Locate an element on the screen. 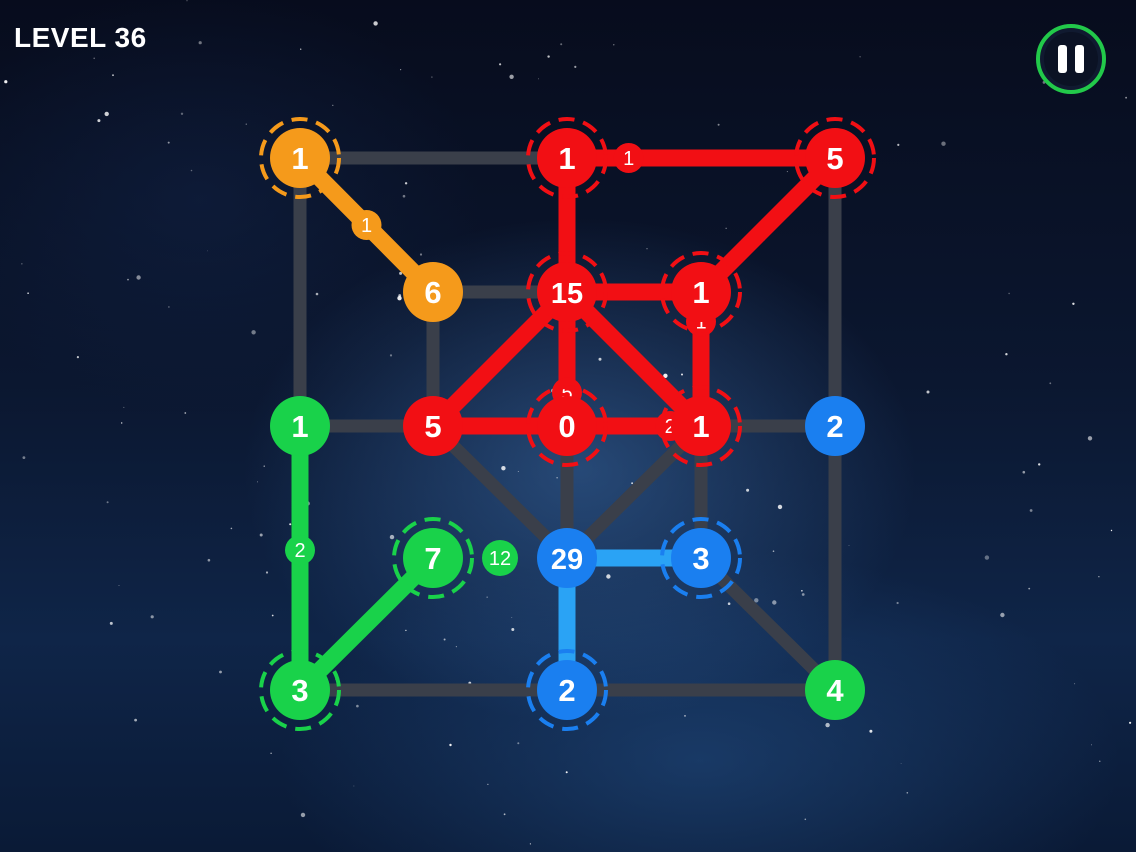 Image resolution: width=1136 pixels, height=852 pixels. node-o: 3 is located at coordinates (300, 690).